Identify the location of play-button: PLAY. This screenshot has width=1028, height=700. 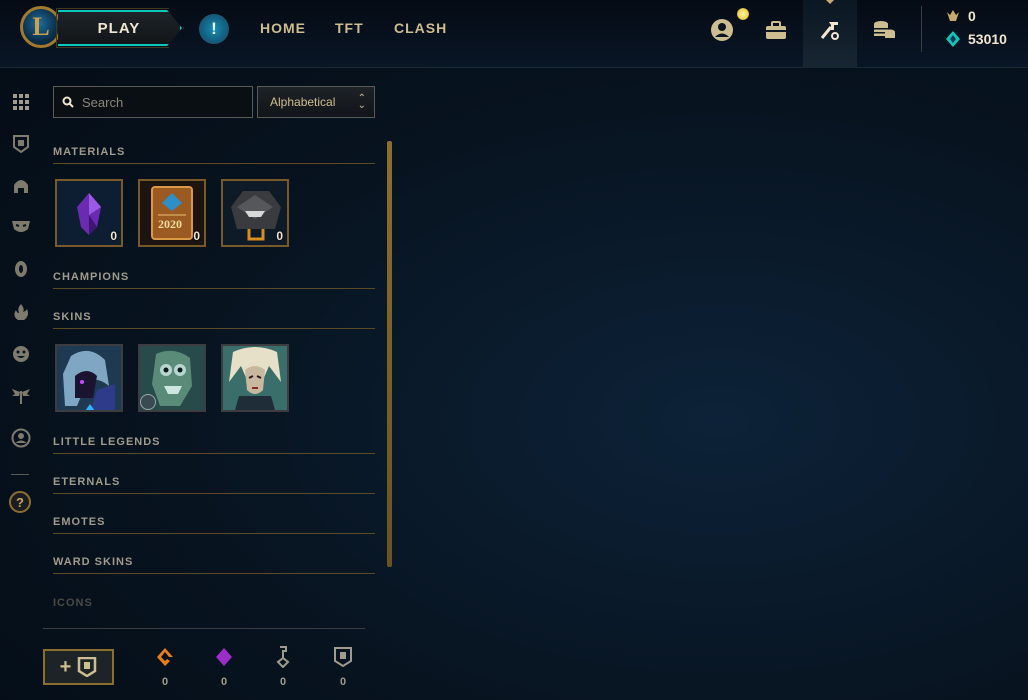
(120, 28).